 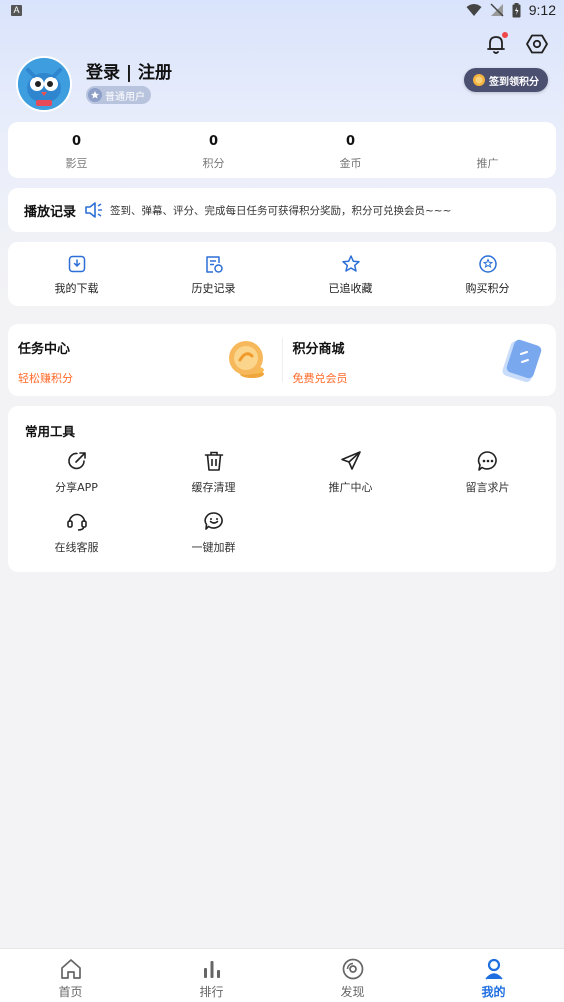 I want to click on nav-label: 首页, so click(x=70, y=992).